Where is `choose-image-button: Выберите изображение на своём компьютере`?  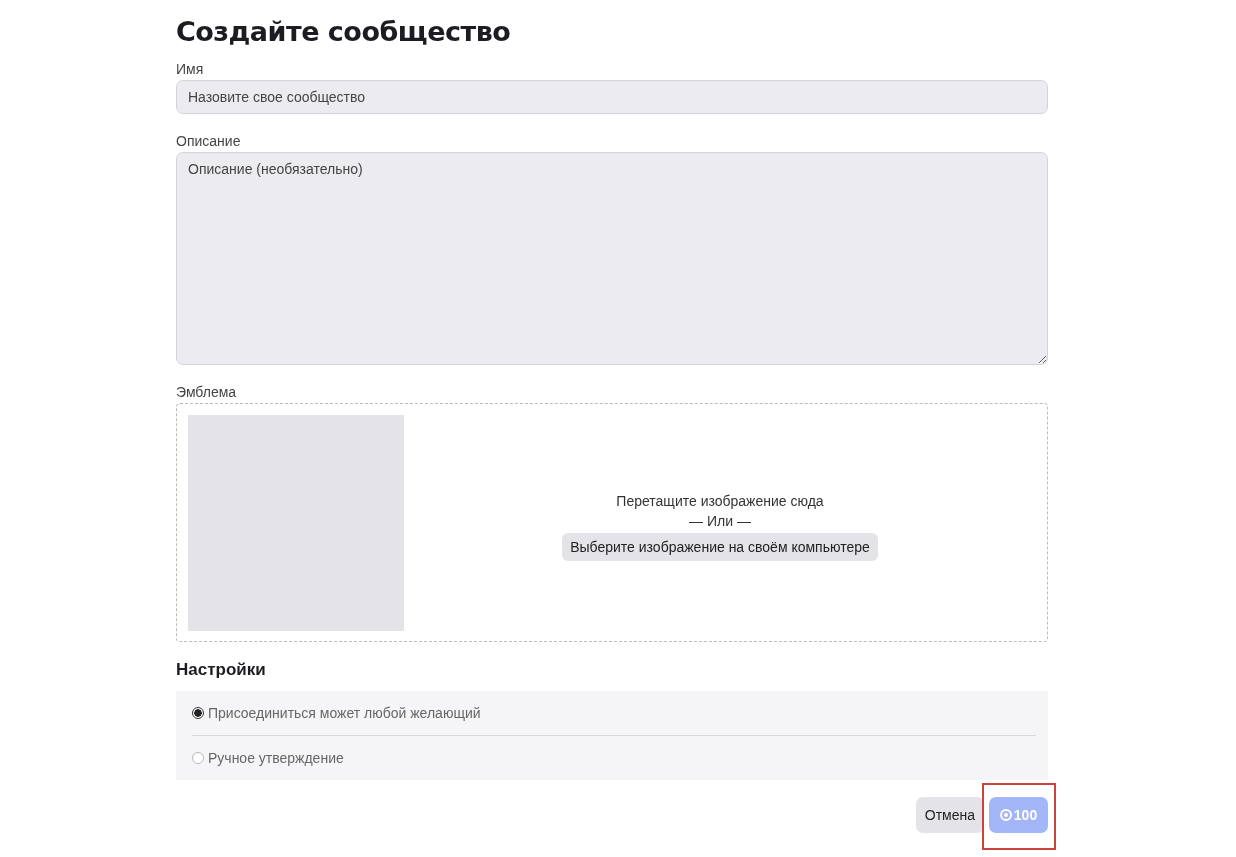
choose-image-button: Выберите изображение на своём компьютере is located at coordinates (720, 546).